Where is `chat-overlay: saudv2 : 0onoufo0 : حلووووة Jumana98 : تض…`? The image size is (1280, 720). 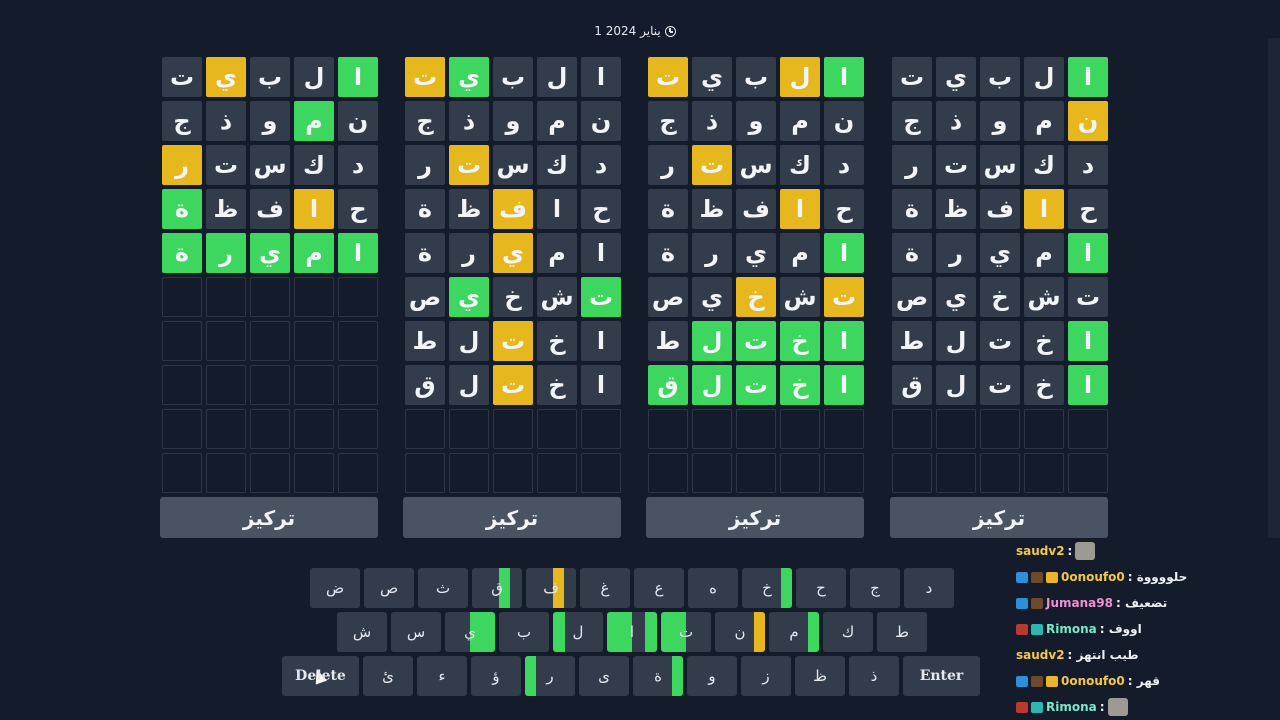 chat-overlay: saudv2 : 0onoufo0 : حلووووة Jumana98 : تض… is located at coordinates (1146, 629).